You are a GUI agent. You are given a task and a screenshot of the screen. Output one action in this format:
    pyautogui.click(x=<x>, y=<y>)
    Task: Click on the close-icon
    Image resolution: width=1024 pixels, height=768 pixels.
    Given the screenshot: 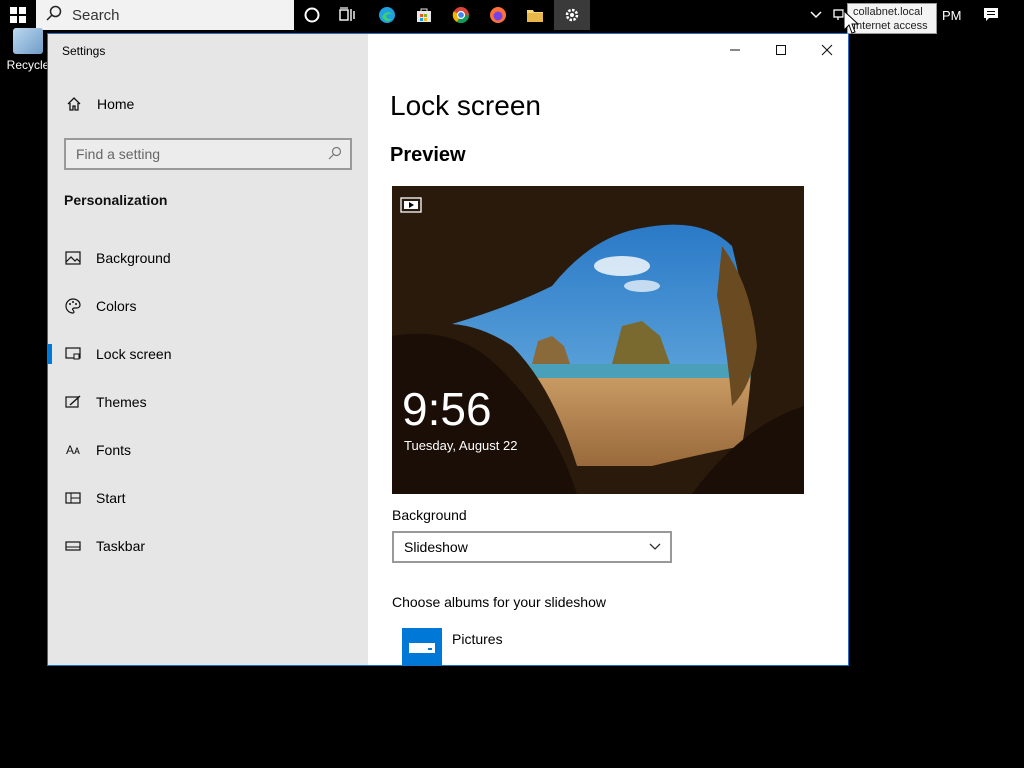 What is the action you would take?
    pyautogui.click(x=827, y=50)
    